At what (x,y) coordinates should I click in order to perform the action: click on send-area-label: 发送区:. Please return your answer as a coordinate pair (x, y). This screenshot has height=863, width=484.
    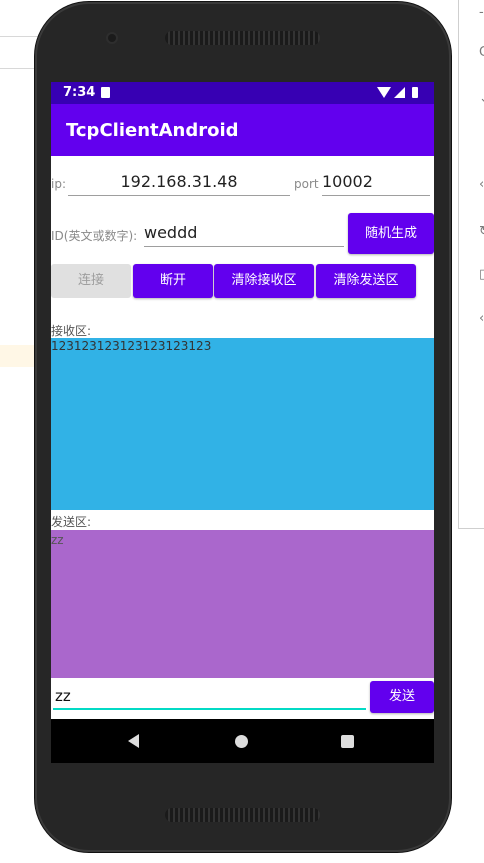
    Looking at the image, I should click on (71, 522).